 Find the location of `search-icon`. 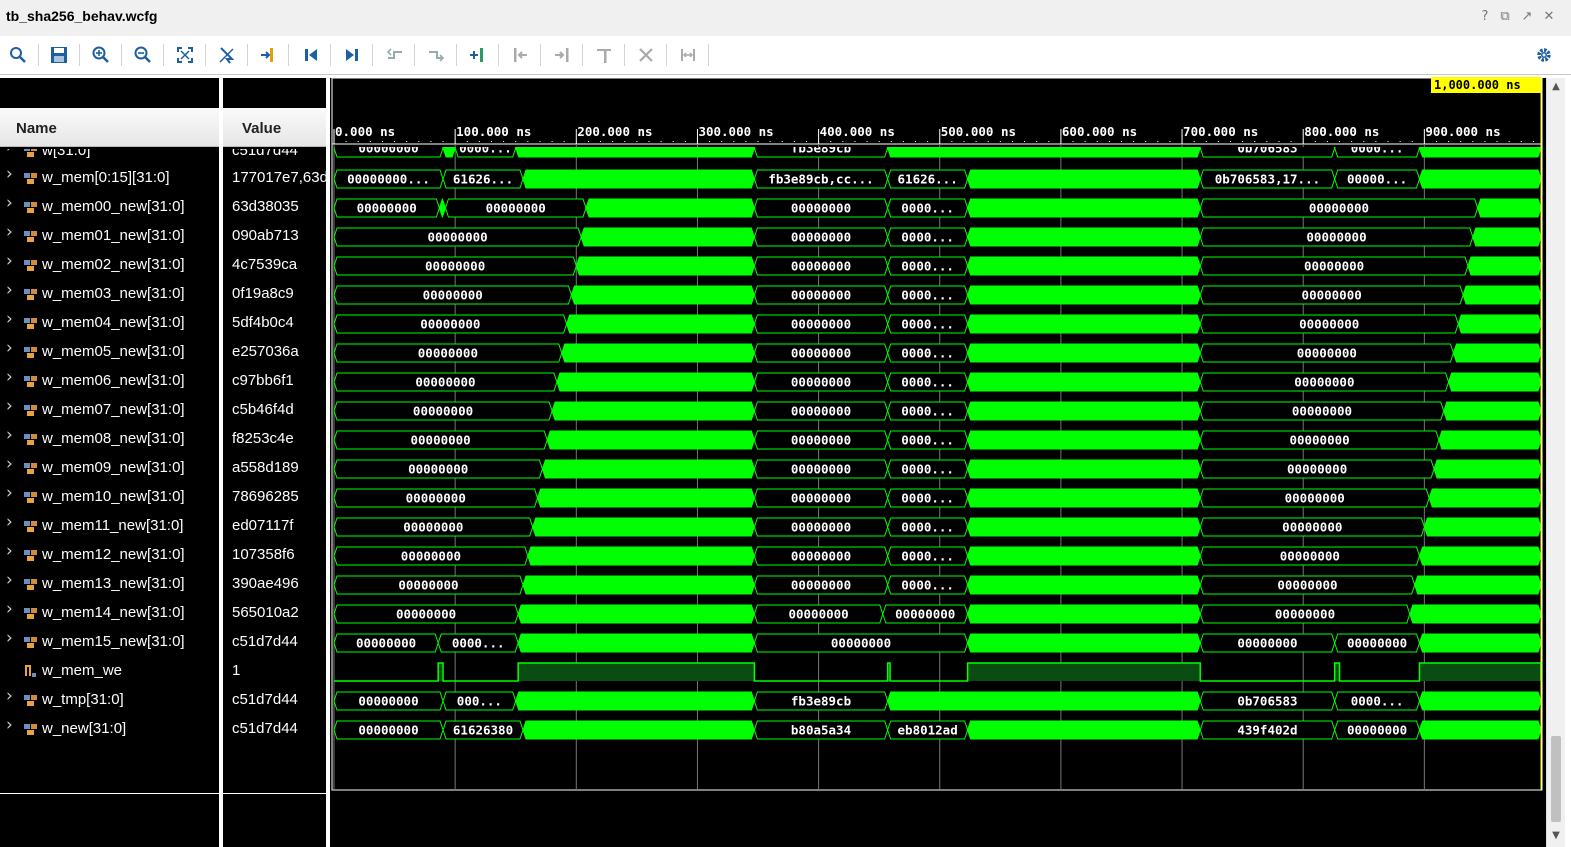

search-icon is located at coordinates (18, 55).